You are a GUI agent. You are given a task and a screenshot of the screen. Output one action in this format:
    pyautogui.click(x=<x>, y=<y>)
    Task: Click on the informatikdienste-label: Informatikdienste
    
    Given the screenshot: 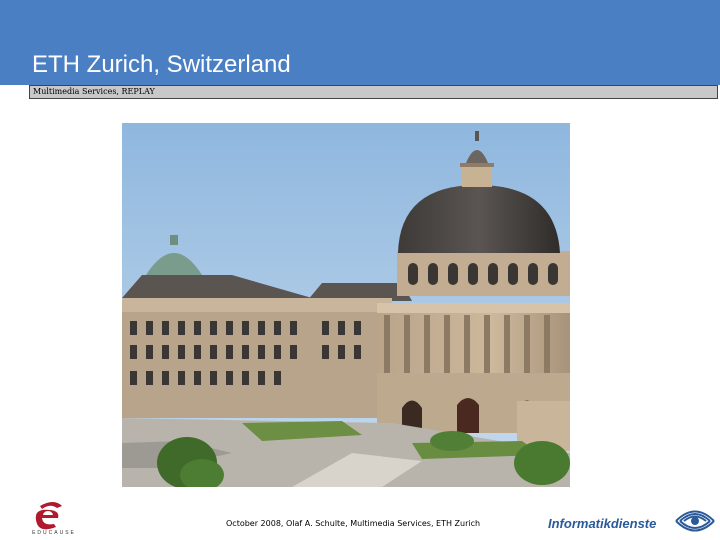 What is the action you would take?
    pyautogui.click(x=602, y=523)
    